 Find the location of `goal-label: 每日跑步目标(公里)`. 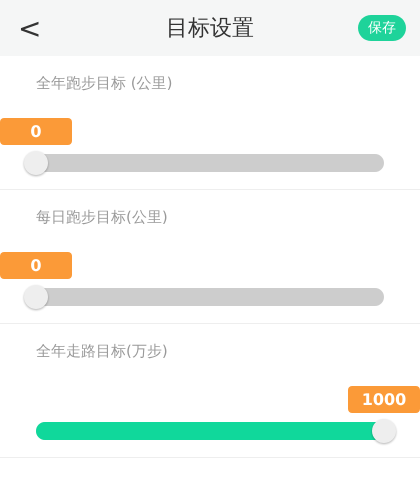

goal-label: 每日跑步目标(公里) is located at coordinates (102, 217).